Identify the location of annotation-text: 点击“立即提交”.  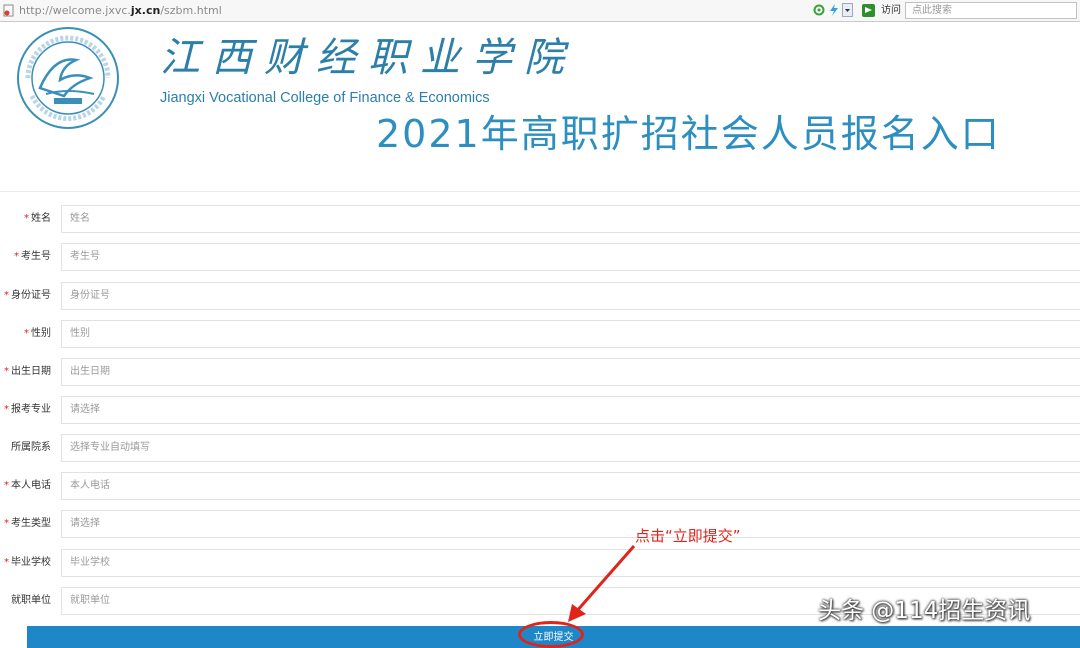
(688, 536).